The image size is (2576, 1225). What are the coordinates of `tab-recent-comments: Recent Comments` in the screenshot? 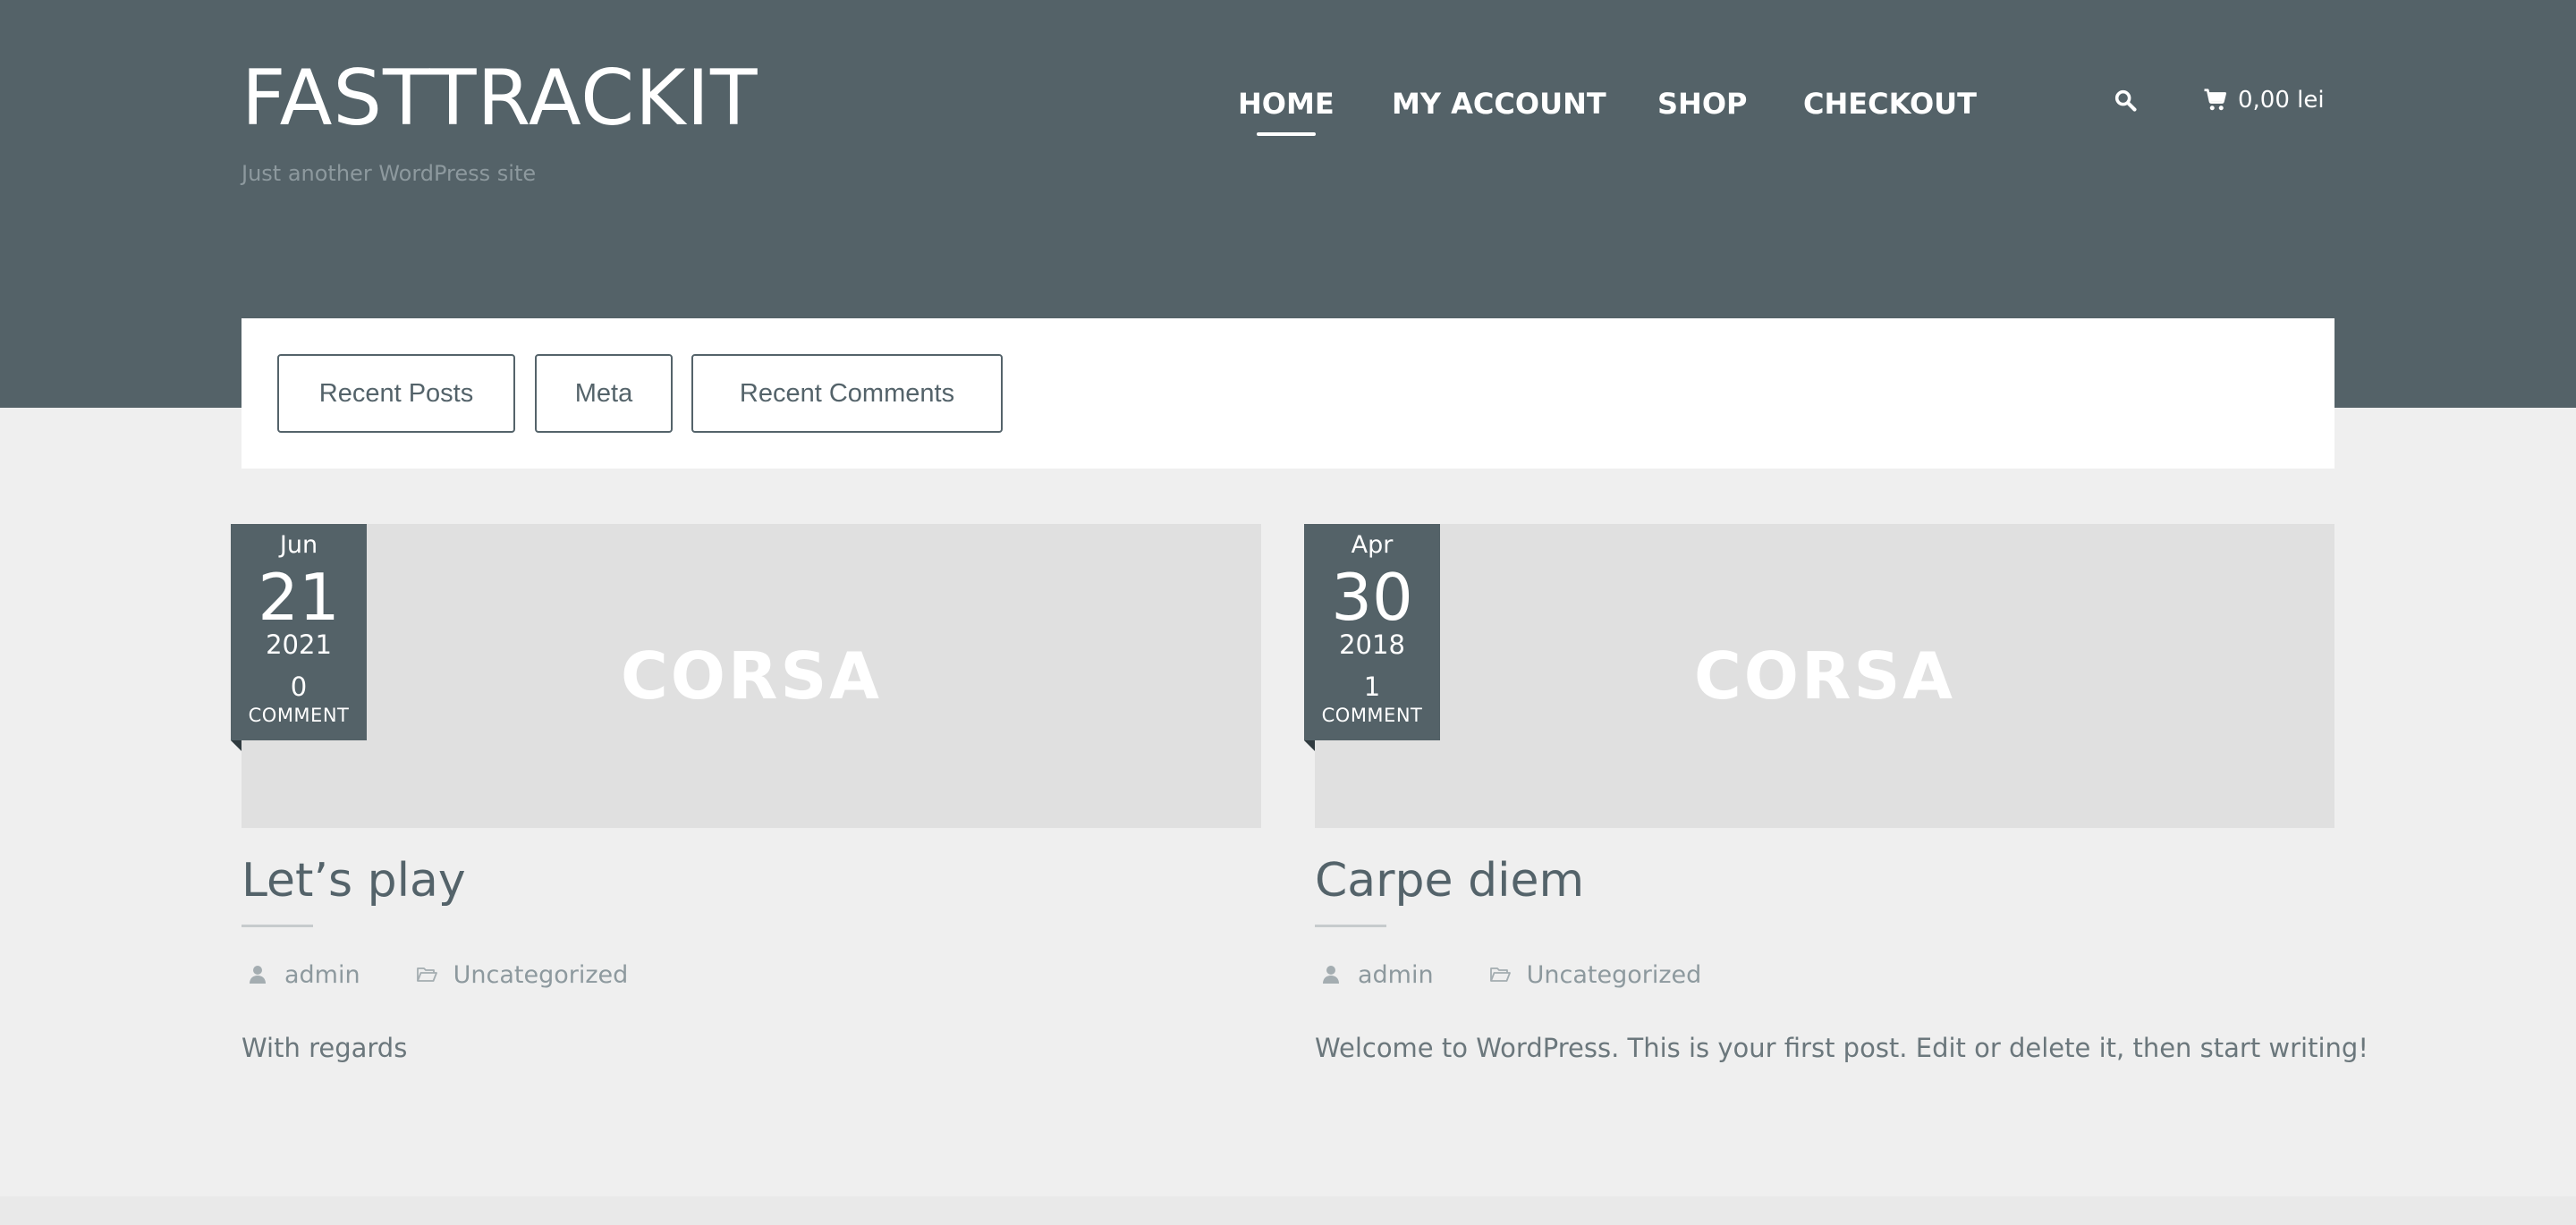 It's located at (847, 393).